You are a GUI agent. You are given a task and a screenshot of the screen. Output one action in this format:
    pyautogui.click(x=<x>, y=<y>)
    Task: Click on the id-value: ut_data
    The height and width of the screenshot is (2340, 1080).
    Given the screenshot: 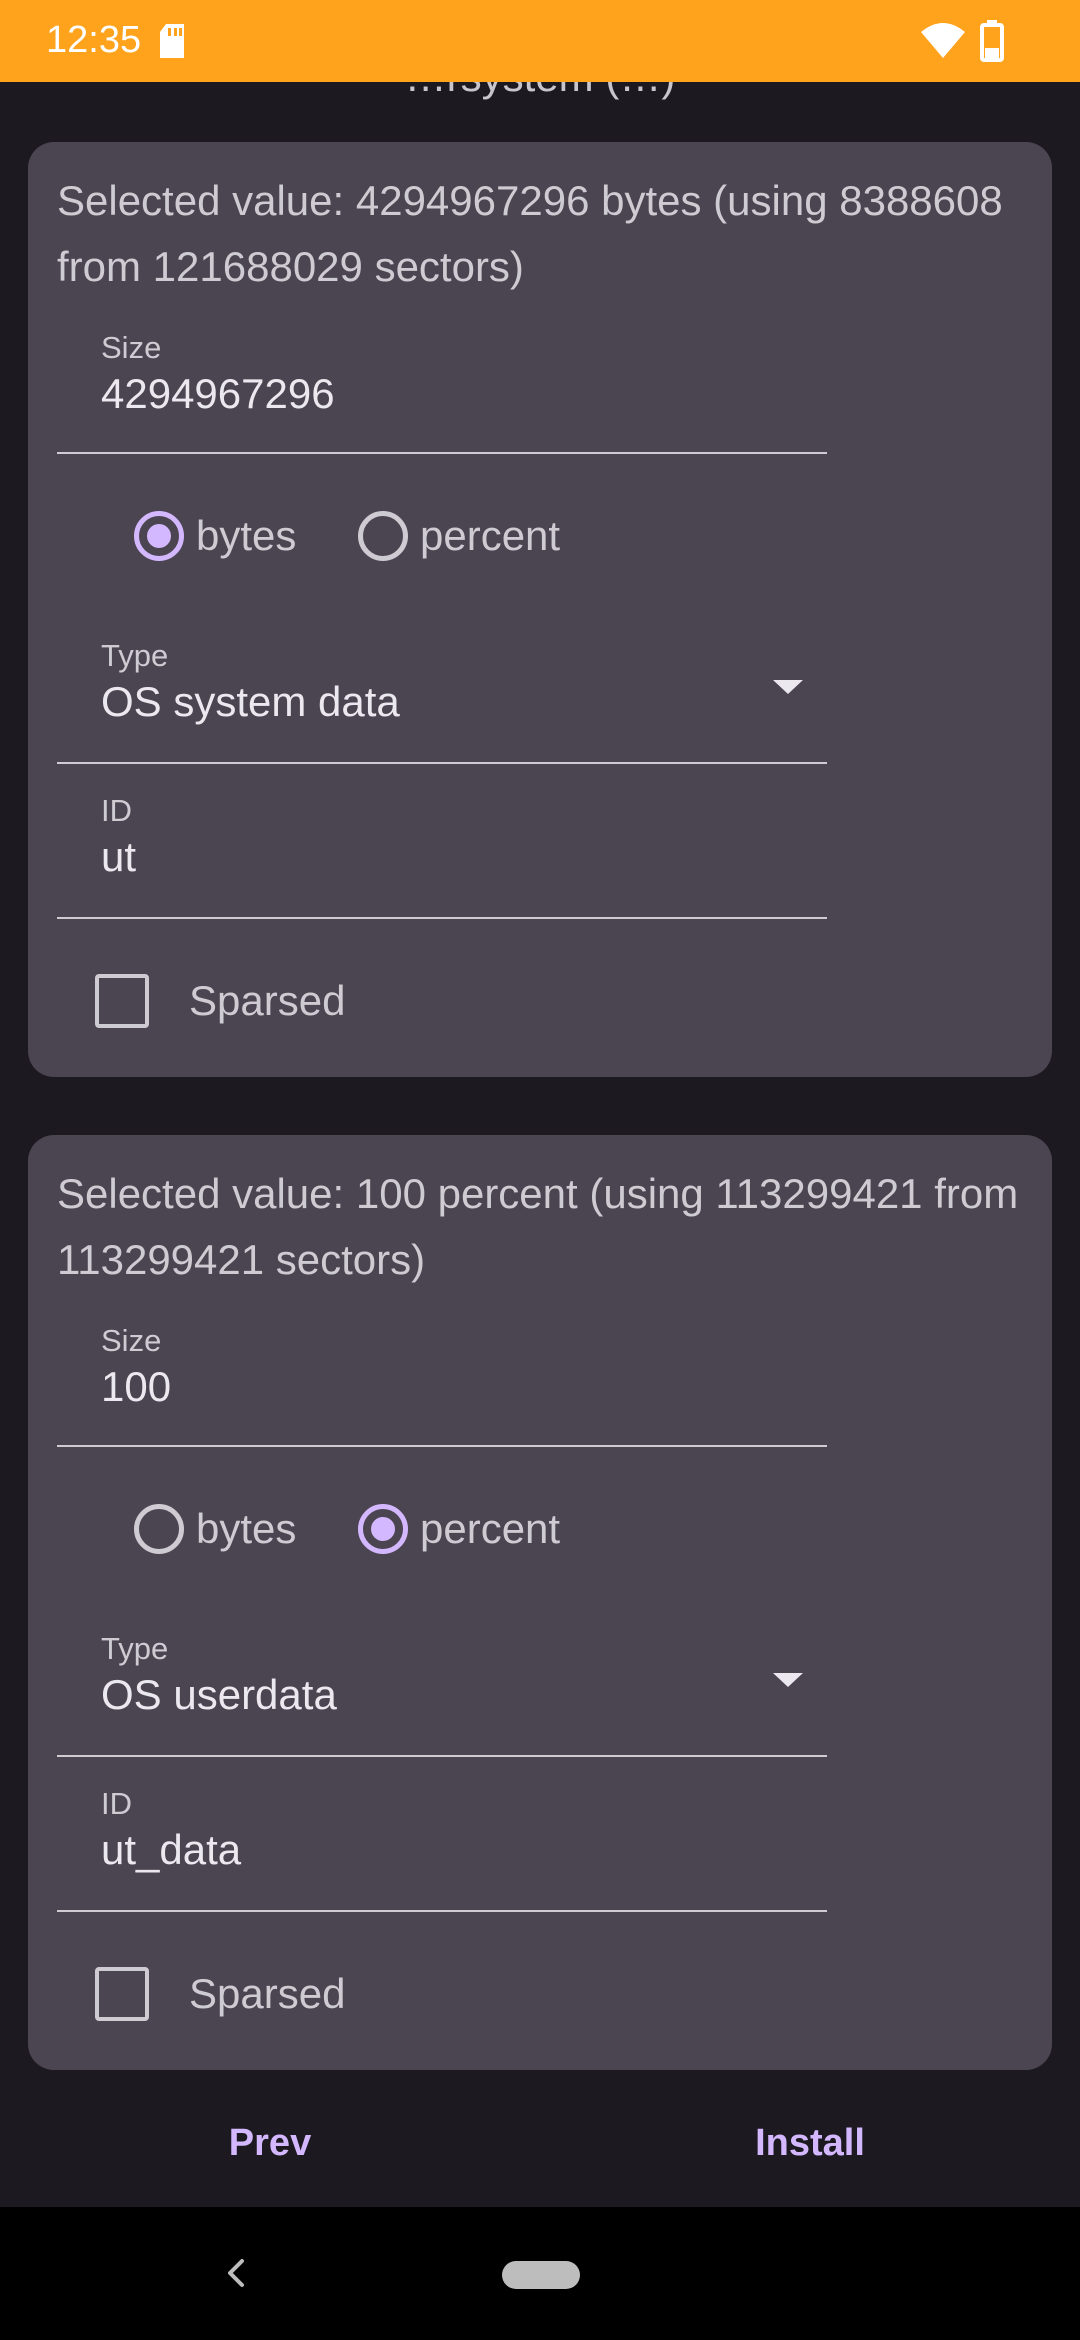 What is the action you would take?
    pyautogui.click(x=171, y=1849)
    